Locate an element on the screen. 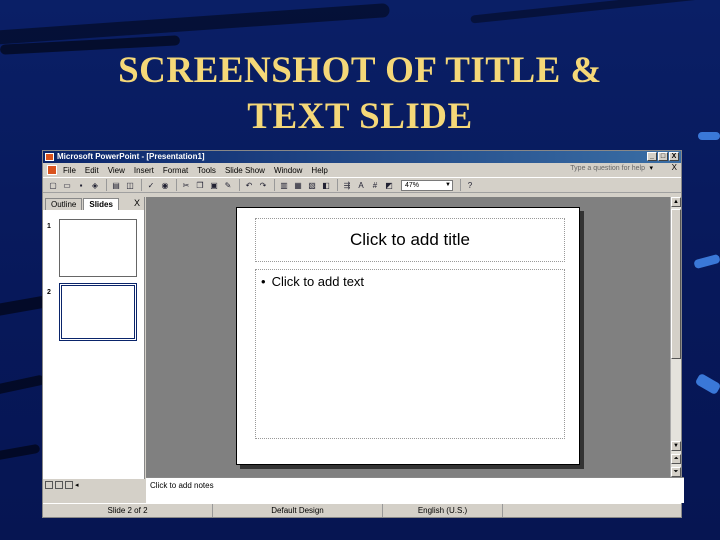 Image resolution: width=720 pixels, height=540 pixels. status-design: Default Design is located at coordinates (298, 510).